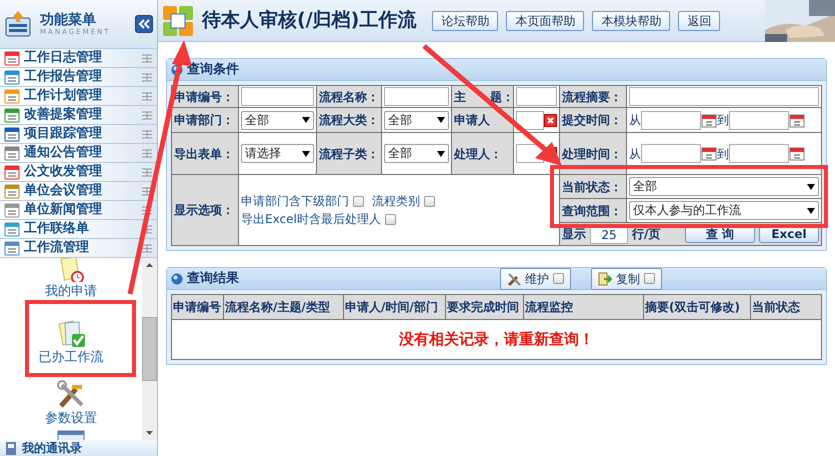 This screenshot has width=835, height=456. I want to click on dropdown: 请选择, so click(277, 153).